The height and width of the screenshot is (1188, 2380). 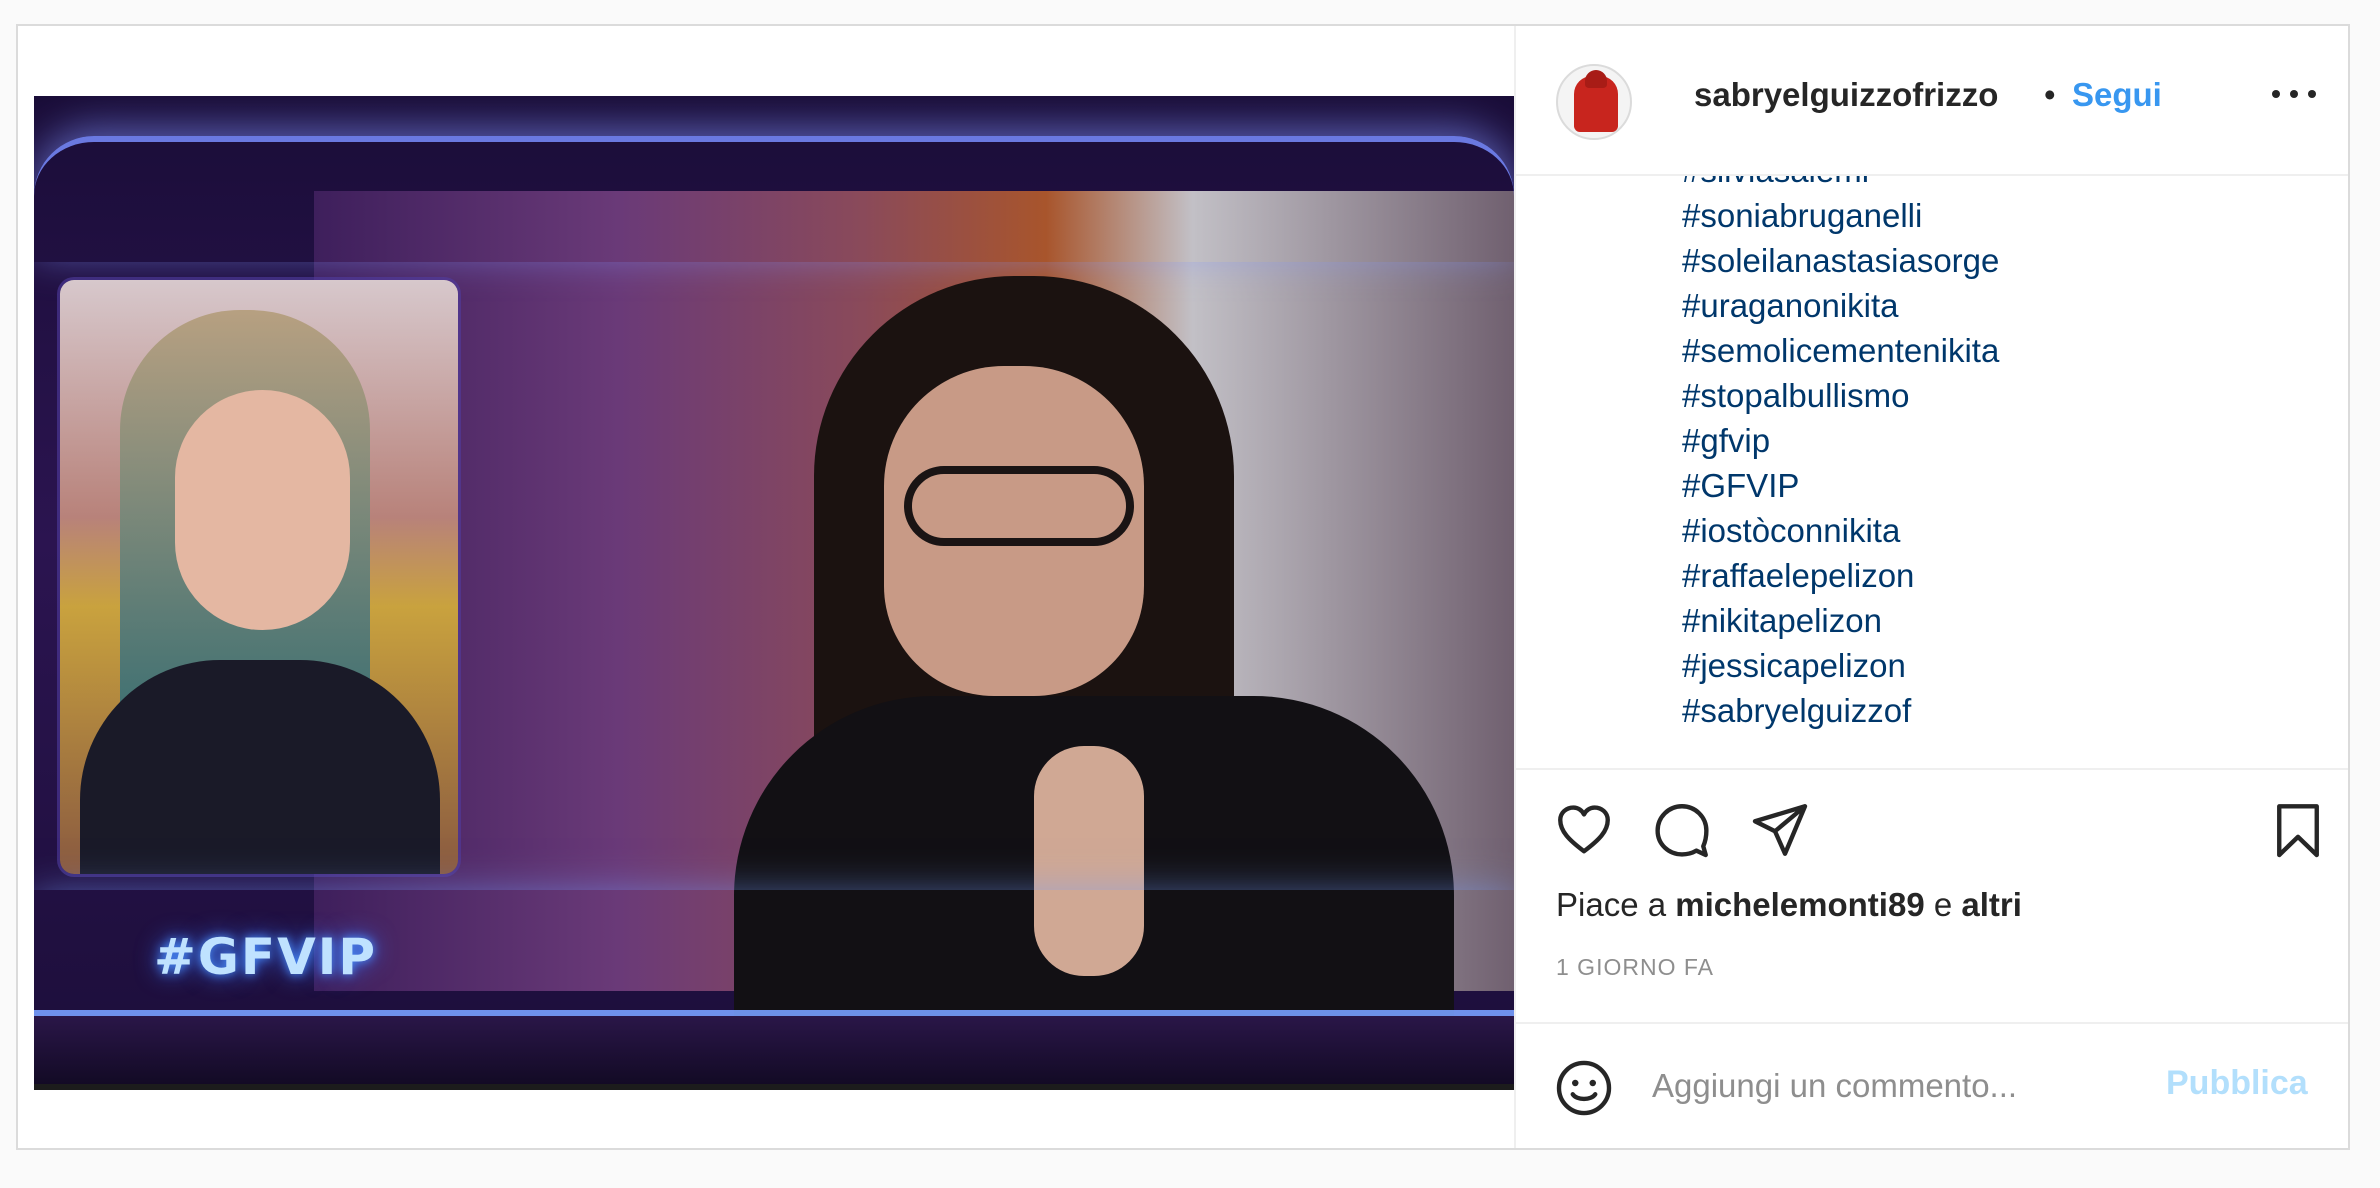 What do you see at coordinates (1991, 904) in the screenshot?
I see `likes-others-link: altri` at bounding box center [1991, 904].